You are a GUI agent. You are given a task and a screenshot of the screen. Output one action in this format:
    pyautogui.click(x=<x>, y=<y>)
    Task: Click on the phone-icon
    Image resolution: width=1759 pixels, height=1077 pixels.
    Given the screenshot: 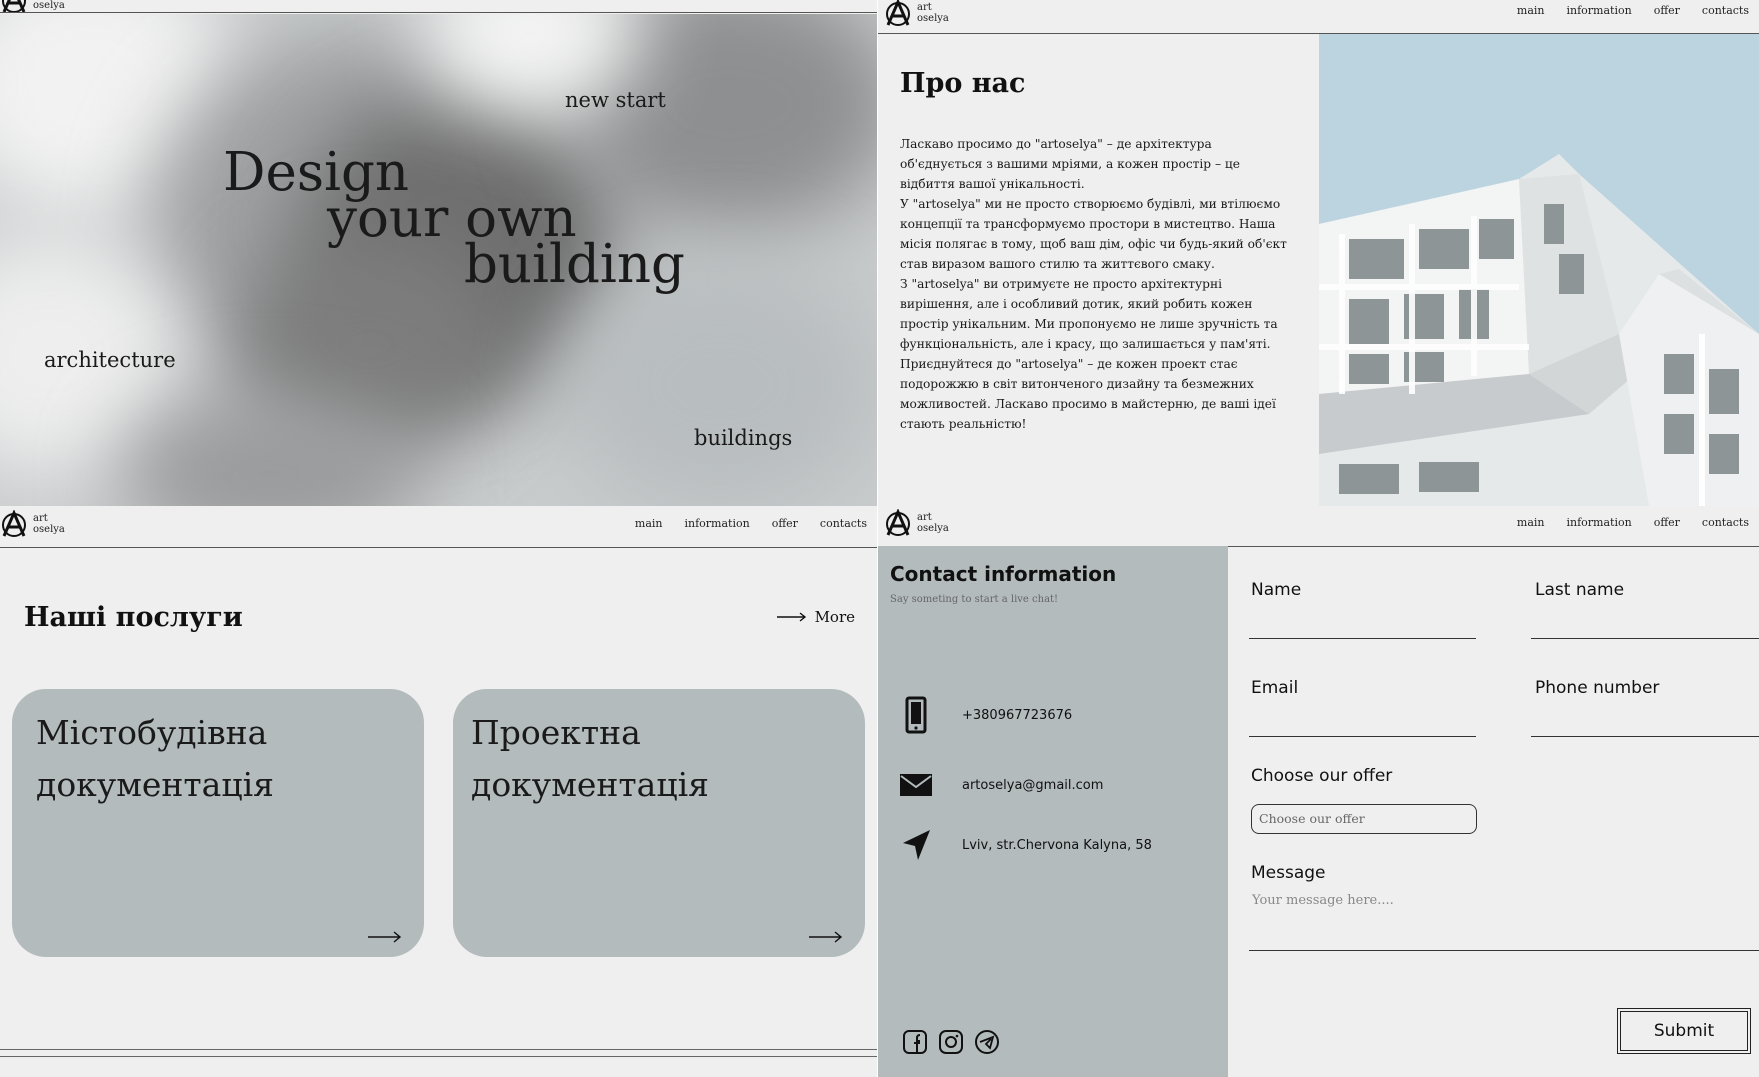 What is the action you would take?
    pyautogui.click(x=916, y=715)
    